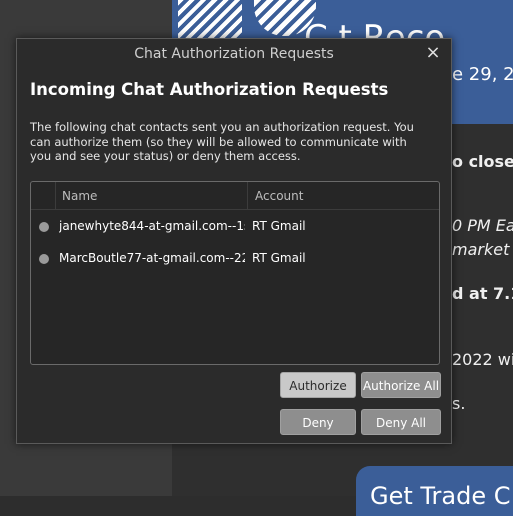  I want to click on dialog-heading: Incoming Chat Authorization Requests, so click(209, 89).